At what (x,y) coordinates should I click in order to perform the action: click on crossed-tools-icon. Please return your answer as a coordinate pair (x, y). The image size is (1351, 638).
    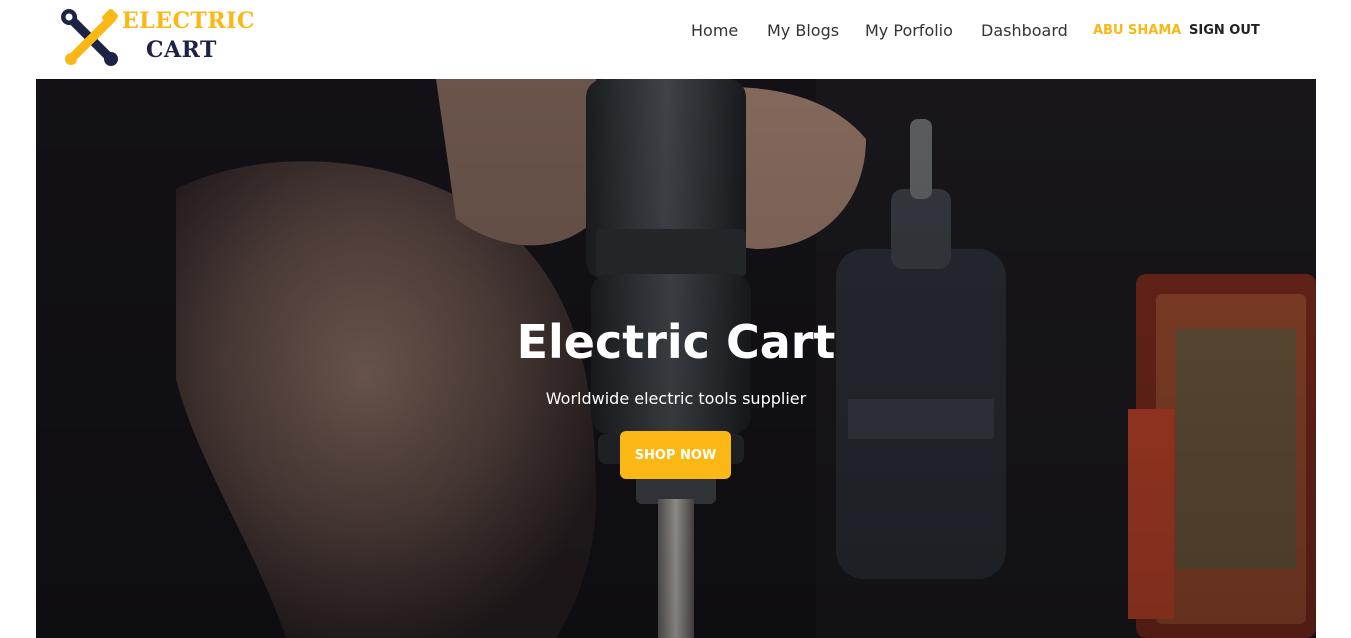
    Looking at the image, I should click on (89, 37).